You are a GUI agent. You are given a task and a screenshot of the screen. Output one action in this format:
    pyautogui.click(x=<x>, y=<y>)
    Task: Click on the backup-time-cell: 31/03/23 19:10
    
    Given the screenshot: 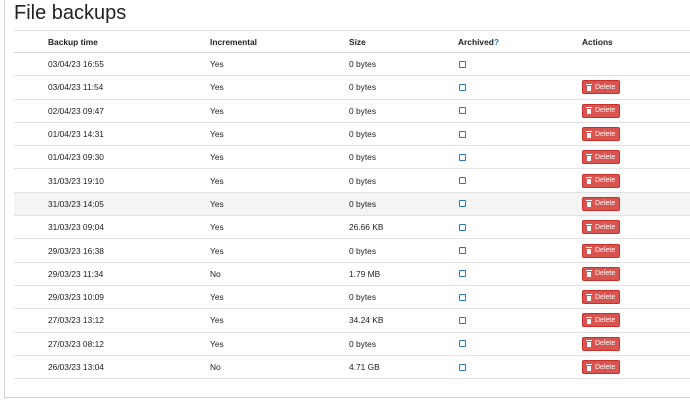 What is the action you would take?
    pyautogui.click(x=76, y=180)
    